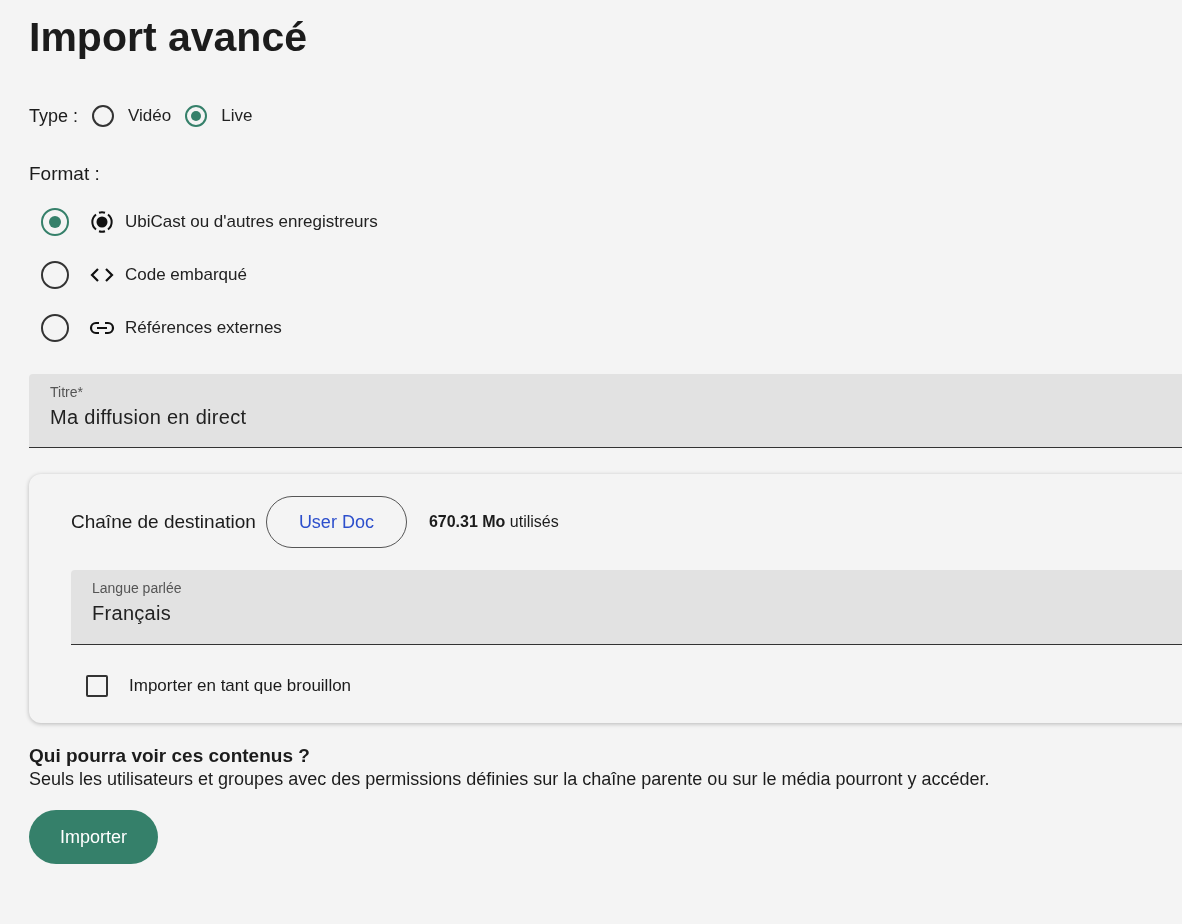  I want to click on record-icon, so click(102, 221).